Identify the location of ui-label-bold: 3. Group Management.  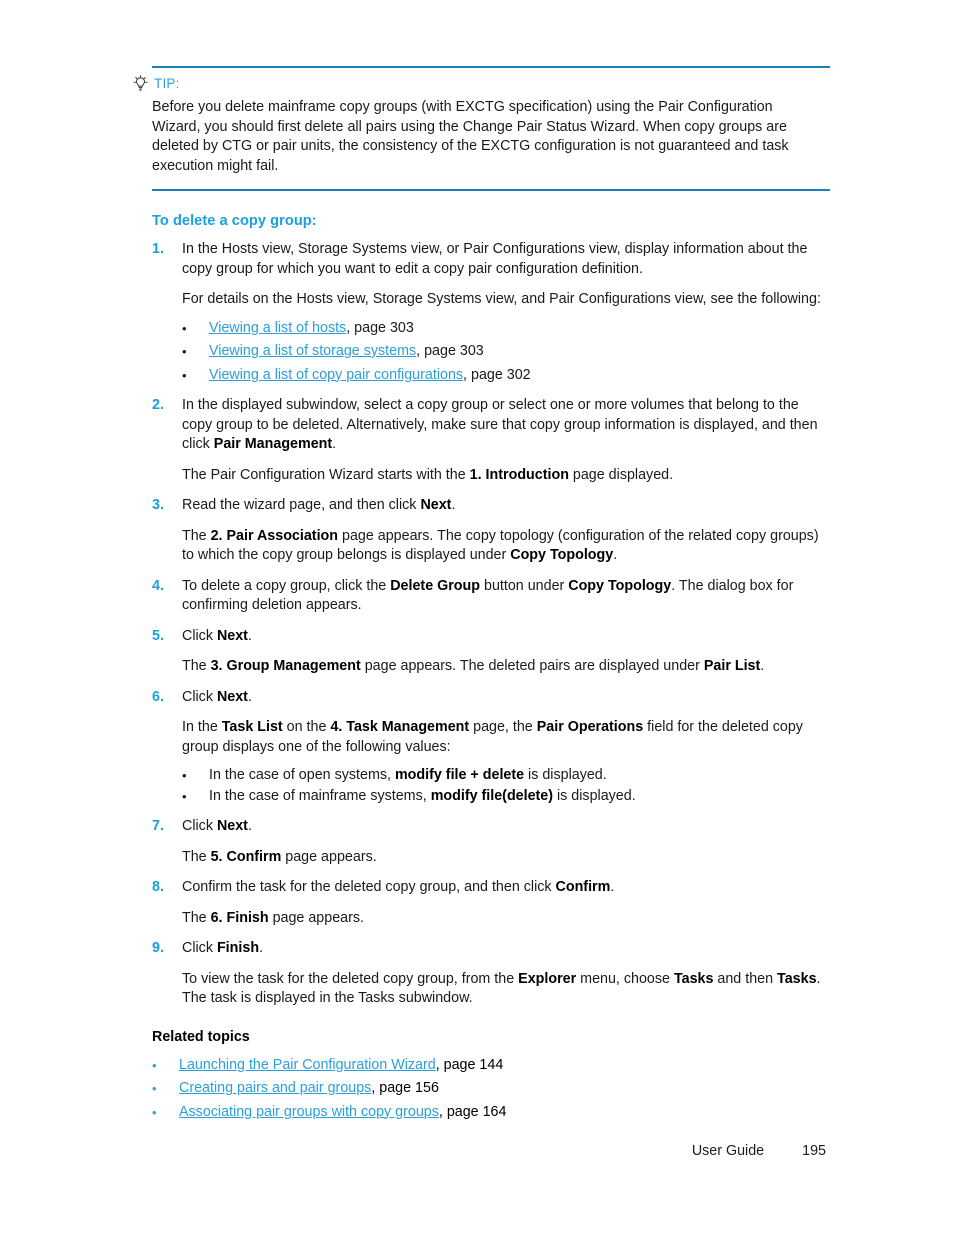
(285, 666).